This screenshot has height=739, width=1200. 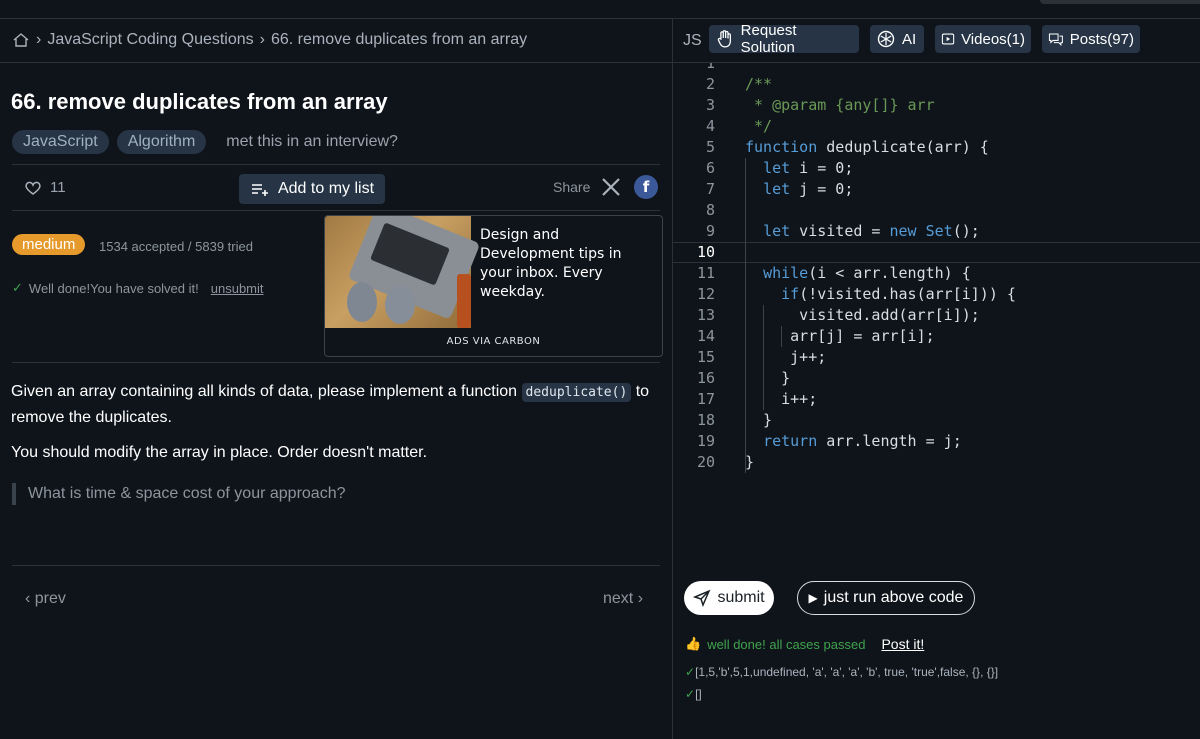 I want to click on line-number: 11, so click(x=705, y=273).